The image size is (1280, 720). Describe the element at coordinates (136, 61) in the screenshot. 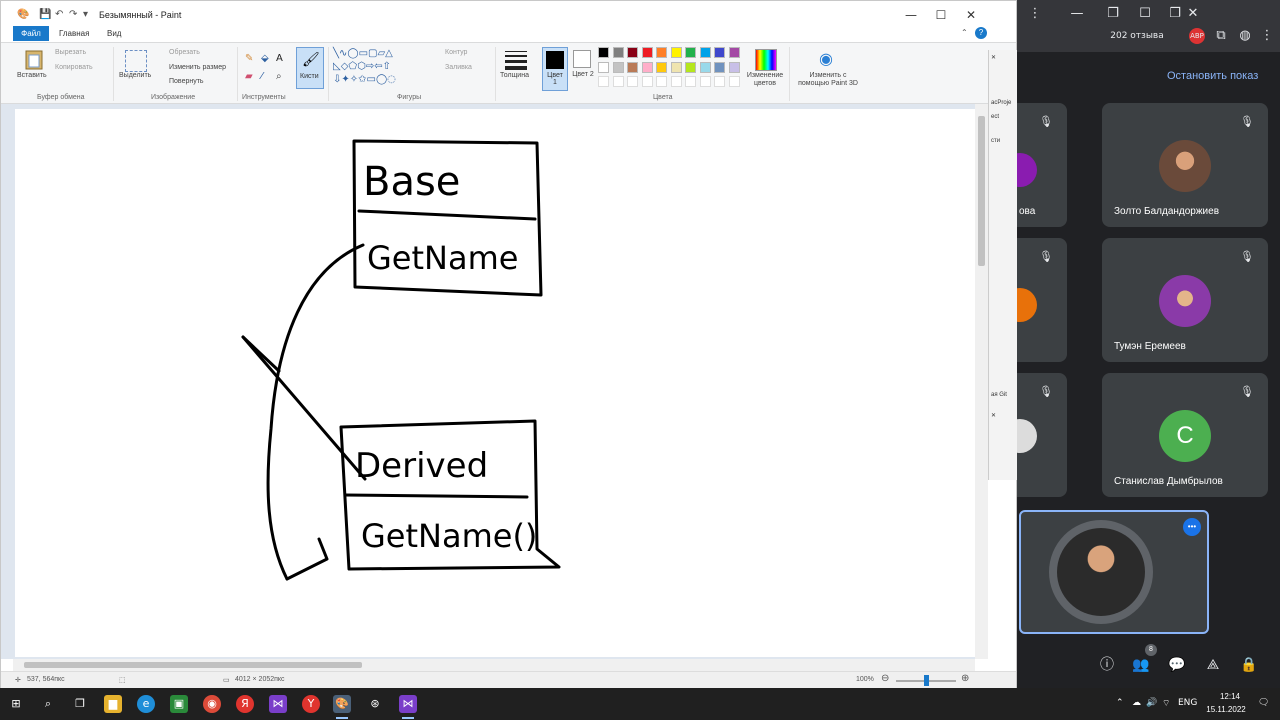

I see `select-icon` at that location.